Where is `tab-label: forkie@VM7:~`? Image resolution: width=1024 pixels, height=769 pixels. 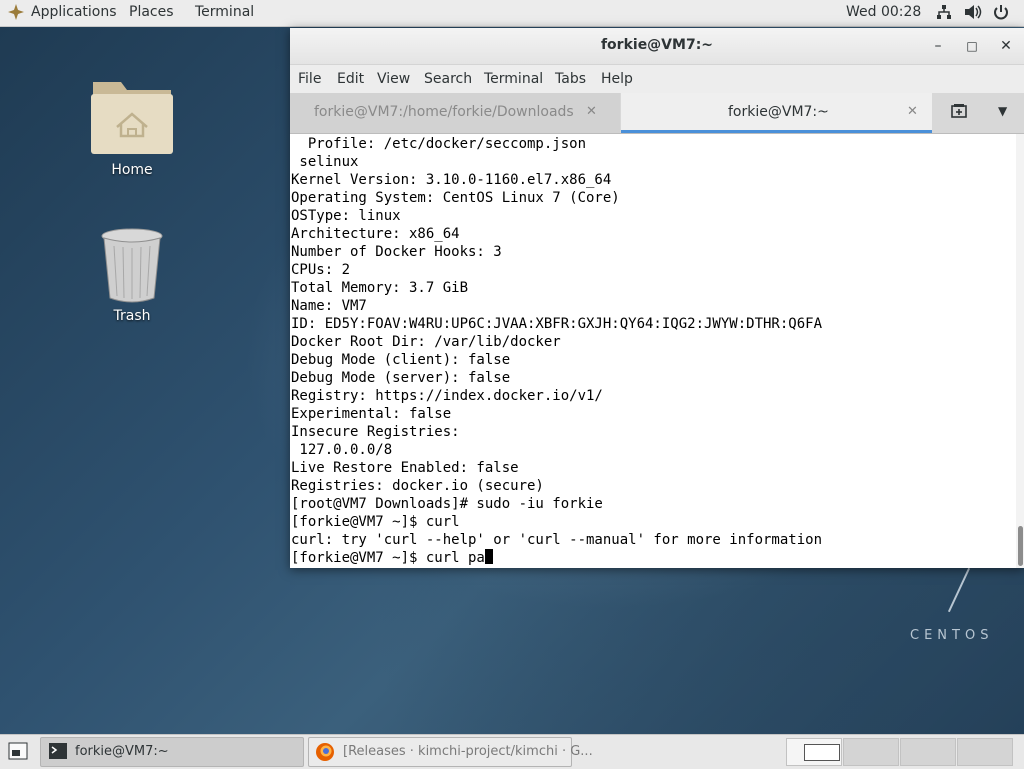 tab-label: forkie@VM7:~ is located at coordinates (778, 112).